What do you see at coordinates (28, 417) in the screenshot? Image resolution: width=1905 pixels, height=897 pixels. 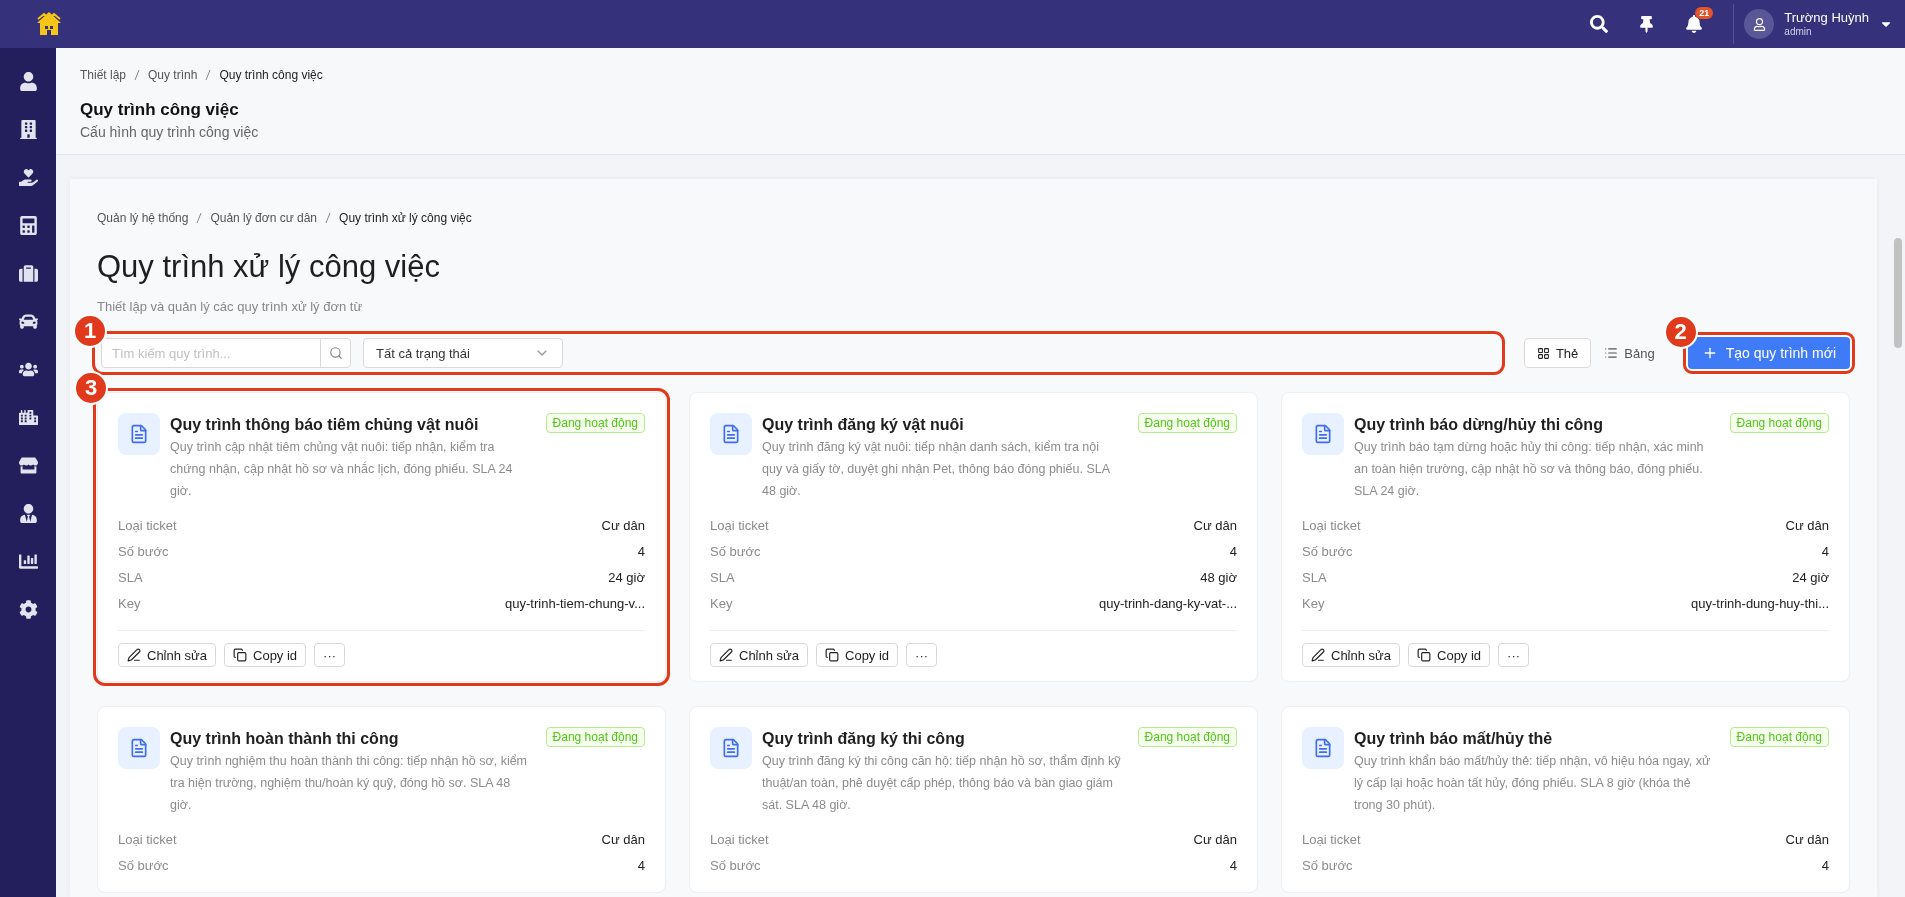 I see `city-icon` at bounding box center [28, 417].